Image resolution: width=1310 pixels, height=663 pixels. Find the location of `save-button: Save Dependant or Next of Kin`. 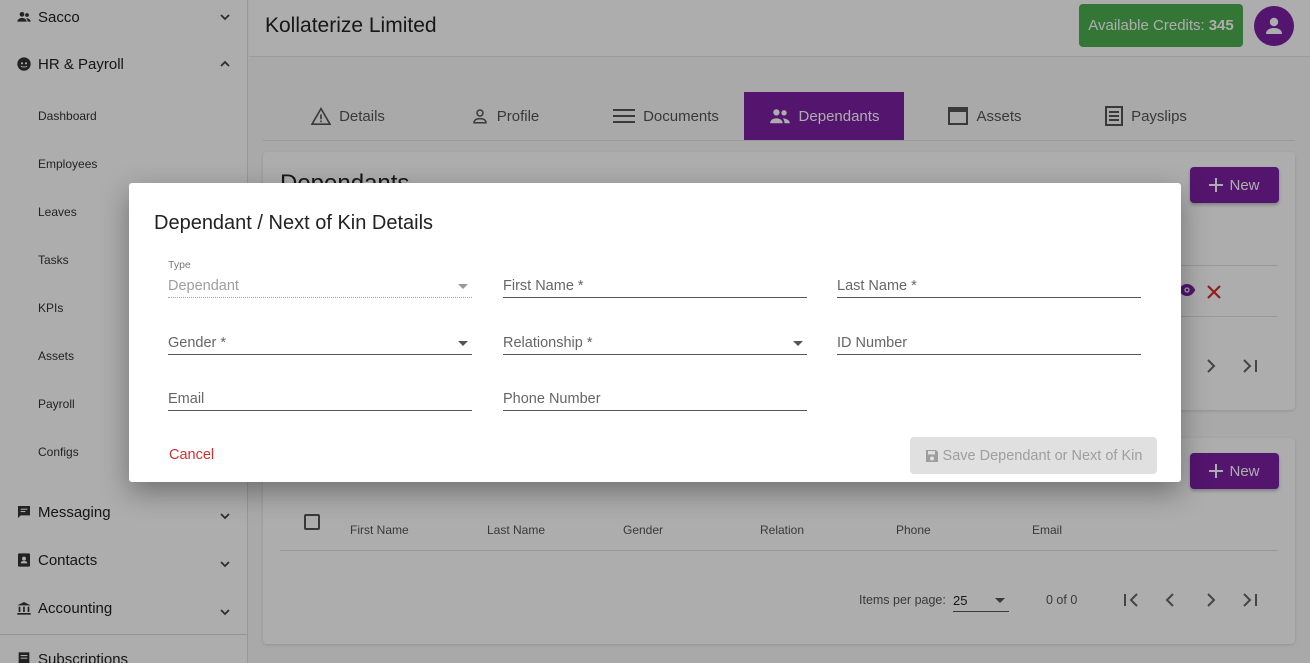

save-button: Save Dependant or Next of Kin is located at coordinates (1033, 455).